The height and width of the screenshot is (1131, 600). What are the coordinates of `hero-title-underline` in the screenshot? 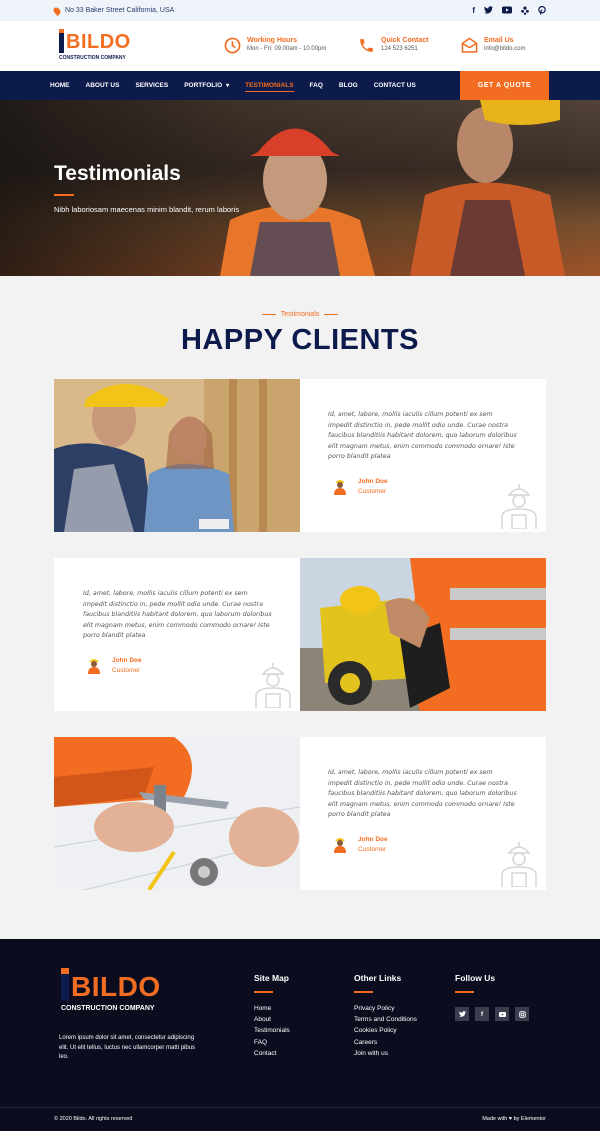 It's located at (64, 195).